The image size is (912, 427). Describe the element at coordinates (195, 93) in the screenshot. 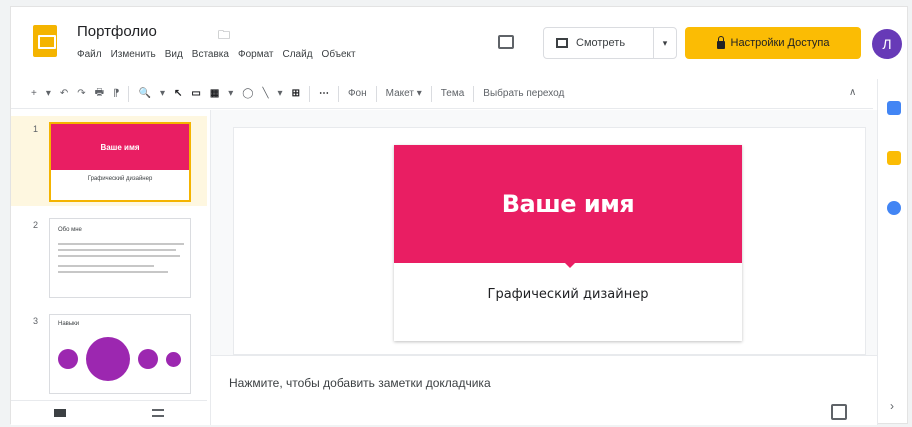

I see `text-box-icon: ▭` at that location.